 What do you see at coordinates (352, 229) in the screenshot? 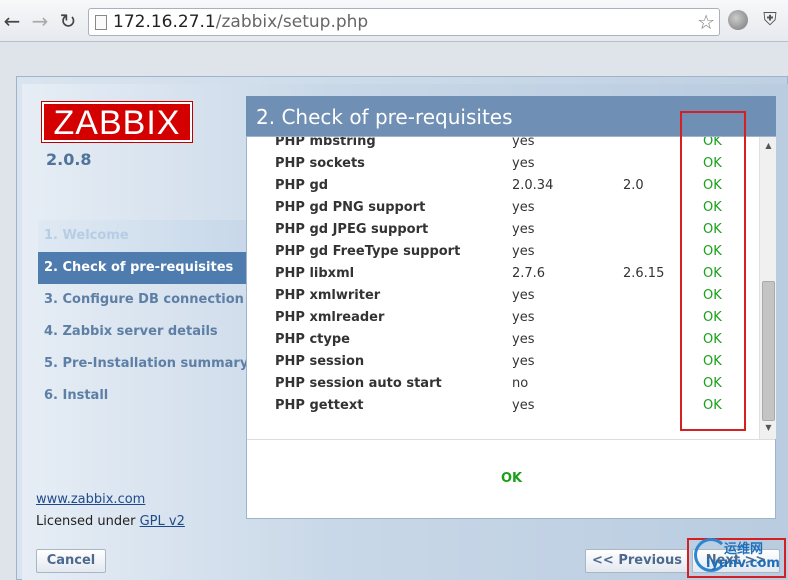
I see `requirement-name: PHP gd JPEG support` at bounding box center [352, 229].